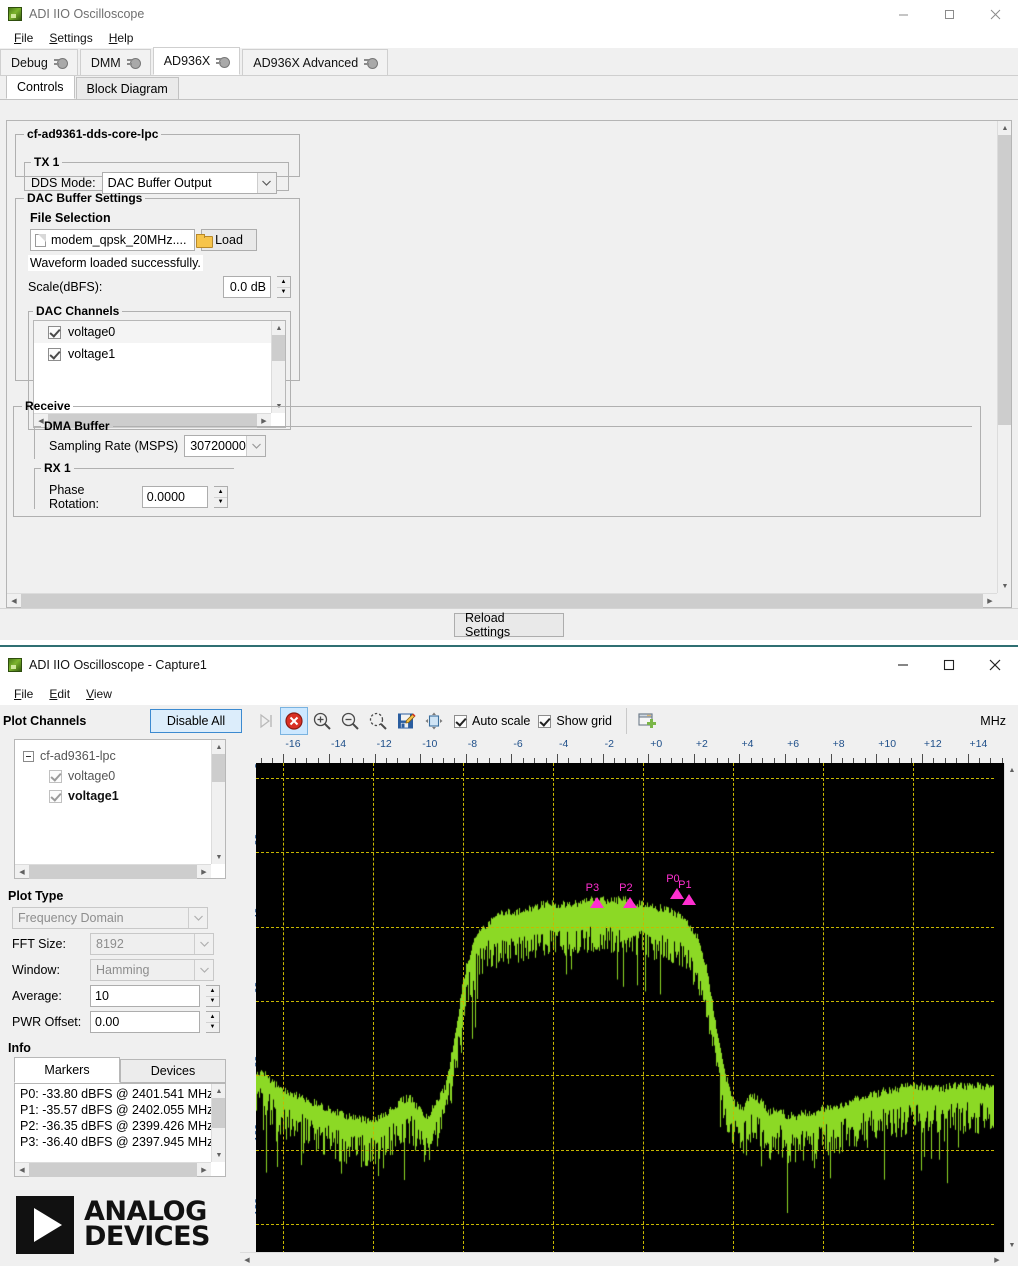 The image size is (1018, 1267). What do you see at coordinates (115, 62) in the screenshot?
I see `plugin-tab-dmm: DMM` at bounding box center [115, 62].